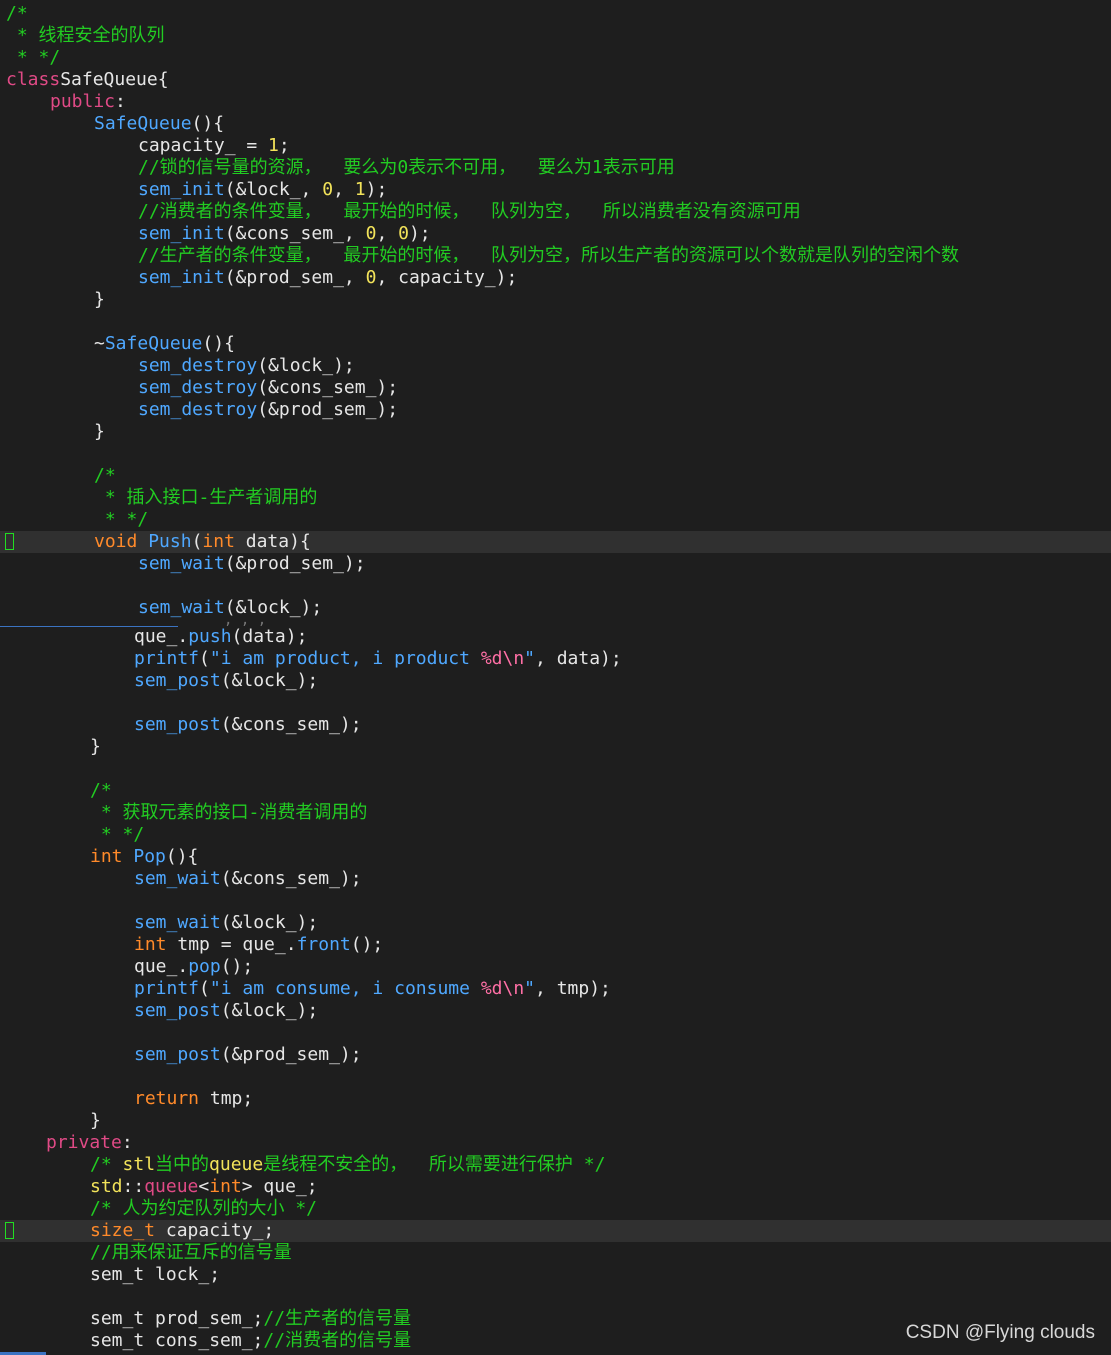 The image size is (1111, 1355). I want to click on code-line: std::queue<int> que_;, so click(555, 1187).